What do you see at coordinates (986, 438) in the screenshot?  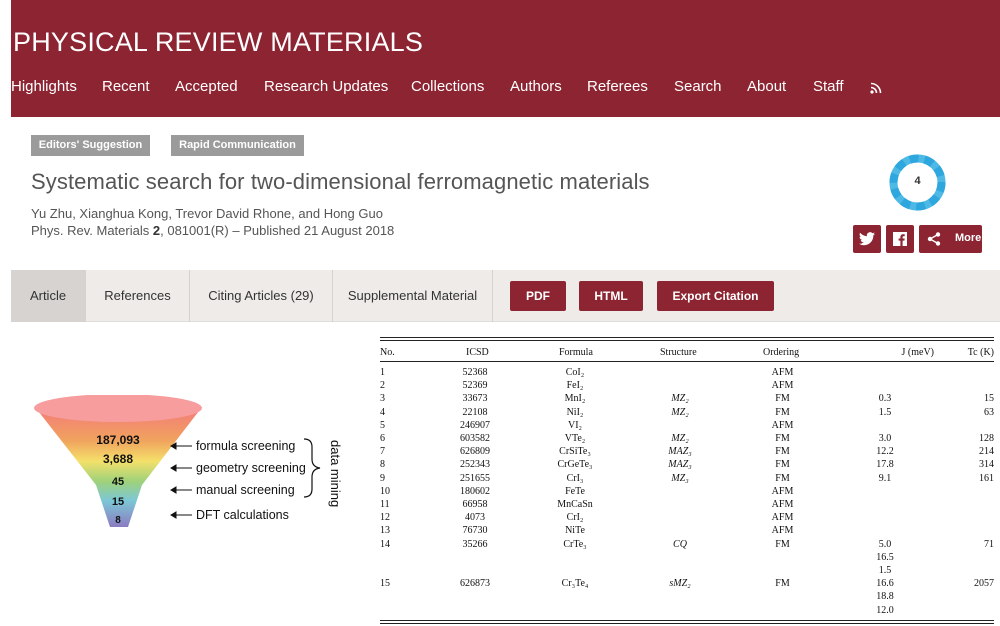 I see `cell-tc: 128` at bounding box center [986, 438].